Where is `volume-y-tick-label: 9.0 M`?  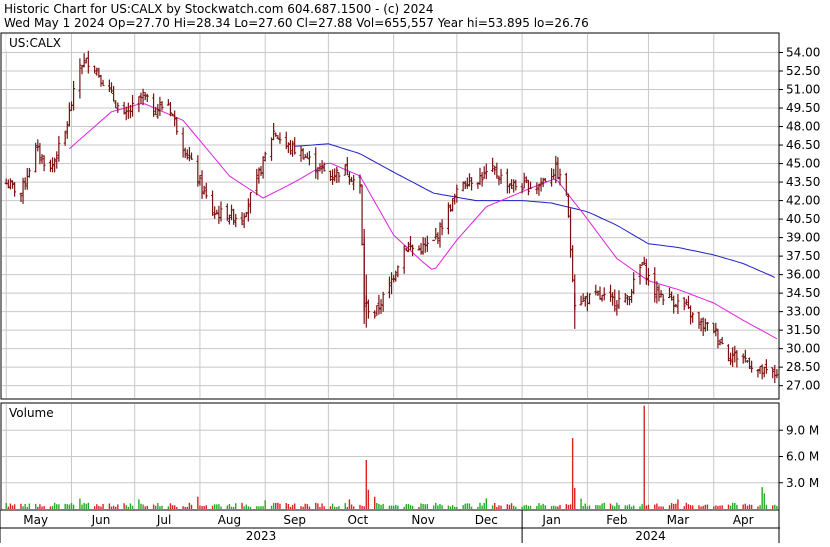
volume-y-tick-label: 9.0 M is located at coordinates (802, 430).